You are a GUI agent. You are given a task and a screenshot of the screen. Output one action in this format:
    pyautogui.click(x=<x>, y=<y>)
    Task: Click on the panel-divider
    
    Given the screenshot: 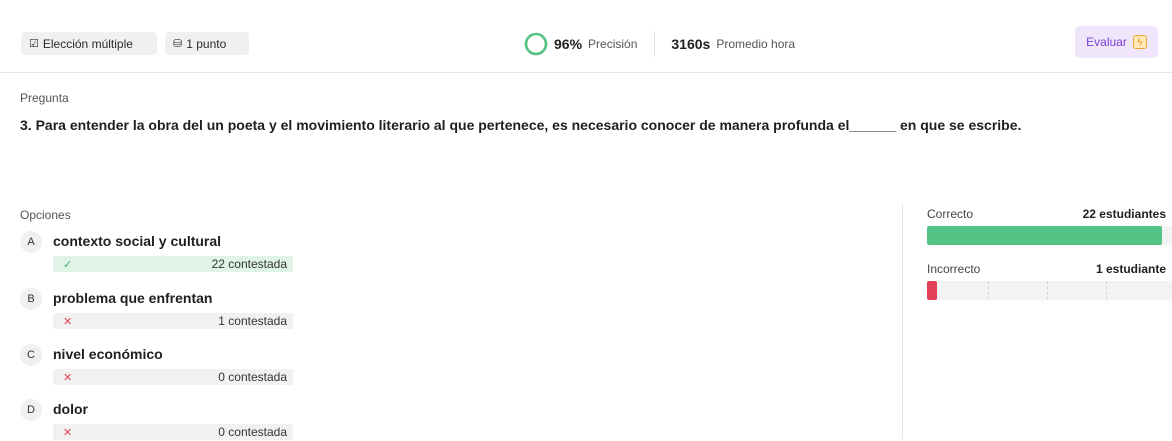 What is the action you would take?
    pyautogui.click(x=902, y=321)
    